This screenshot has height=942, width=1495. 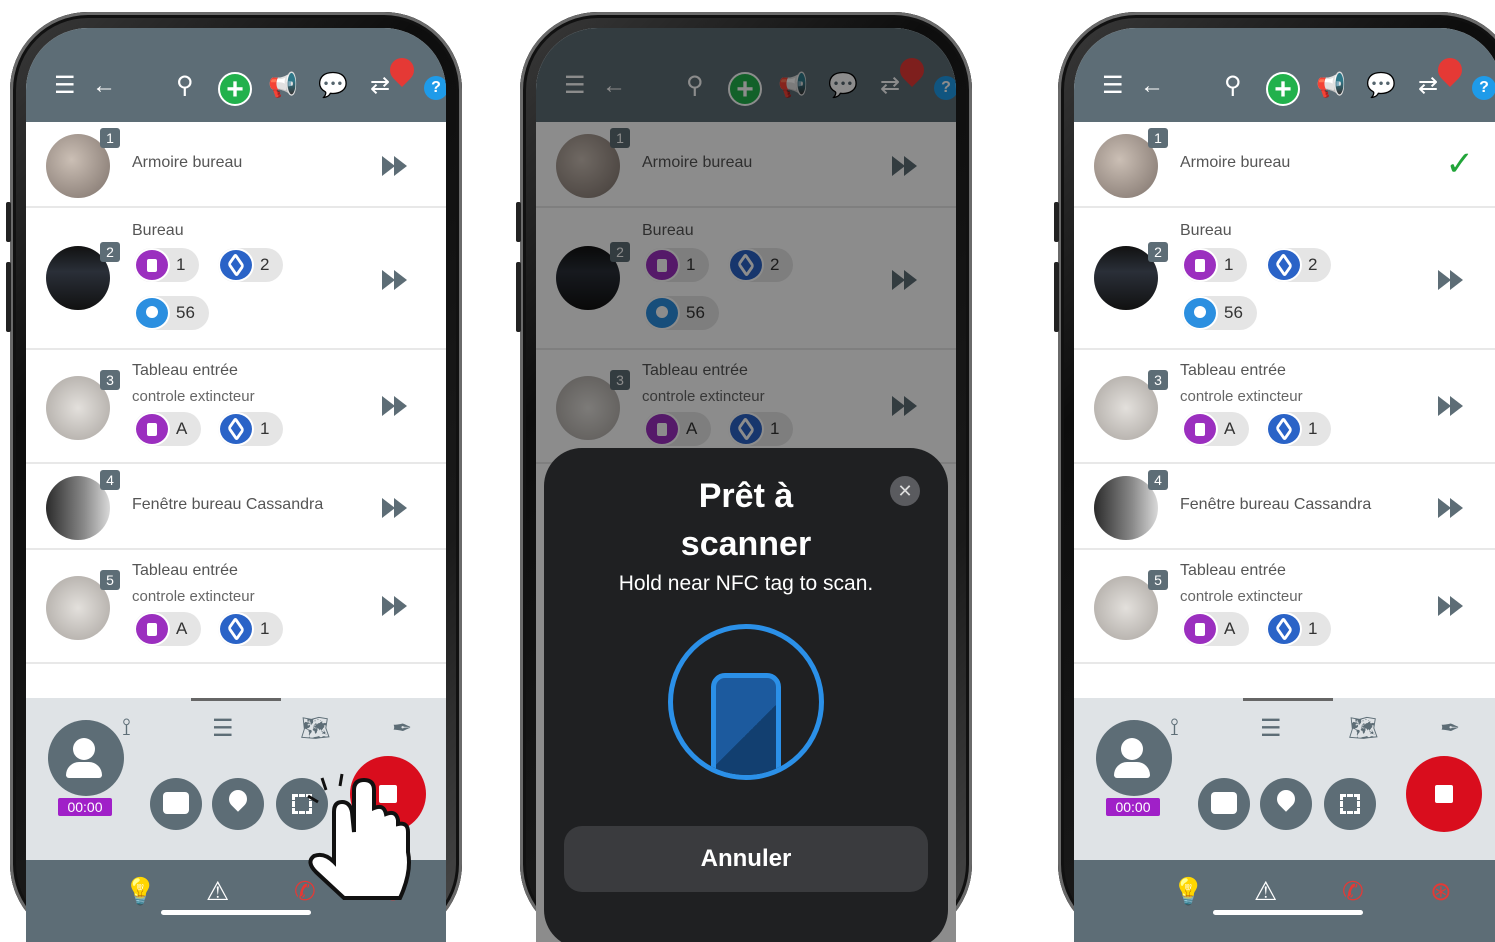 I want to click on building-icon, so click(x=1200, y=265).